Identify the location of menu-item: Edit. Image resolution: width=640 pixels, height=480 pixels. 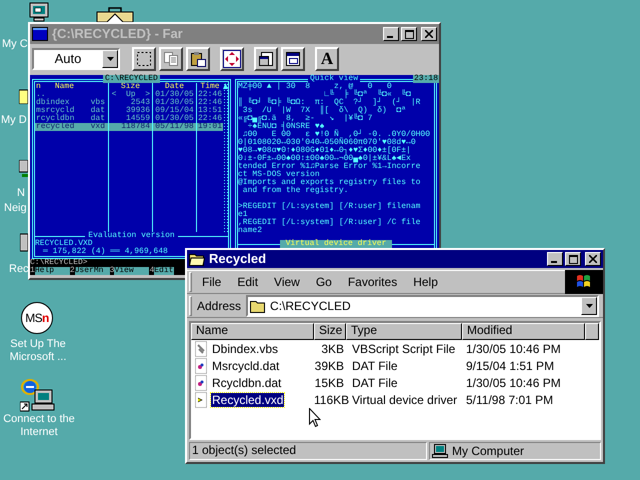
(247, 282).